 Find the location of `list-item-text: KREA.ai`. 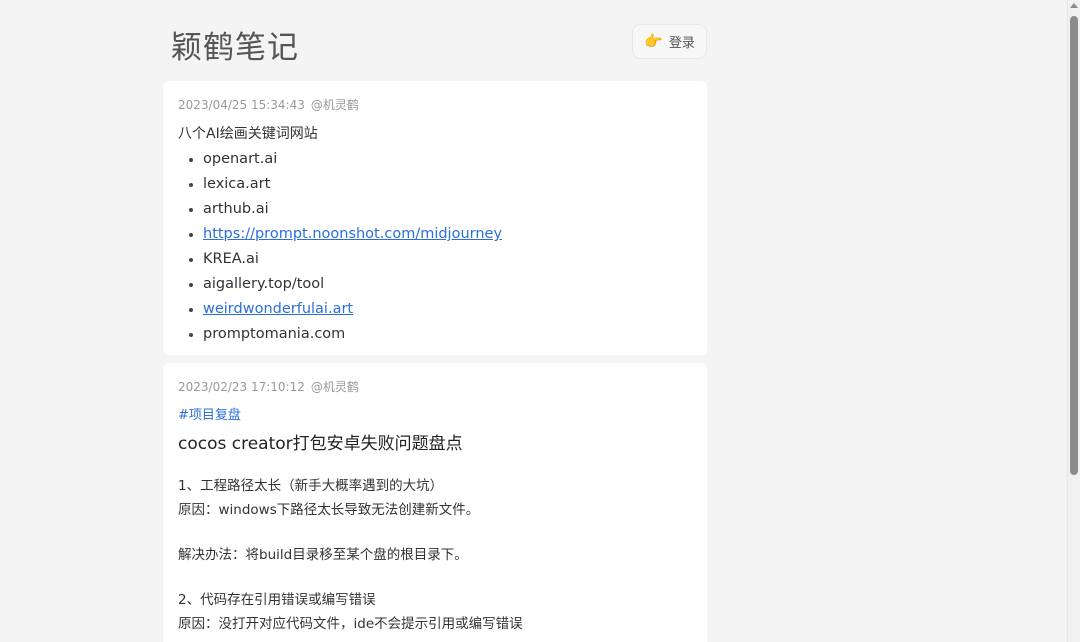

list-item-text: KREA.ai is located at coordinates (231, 259).